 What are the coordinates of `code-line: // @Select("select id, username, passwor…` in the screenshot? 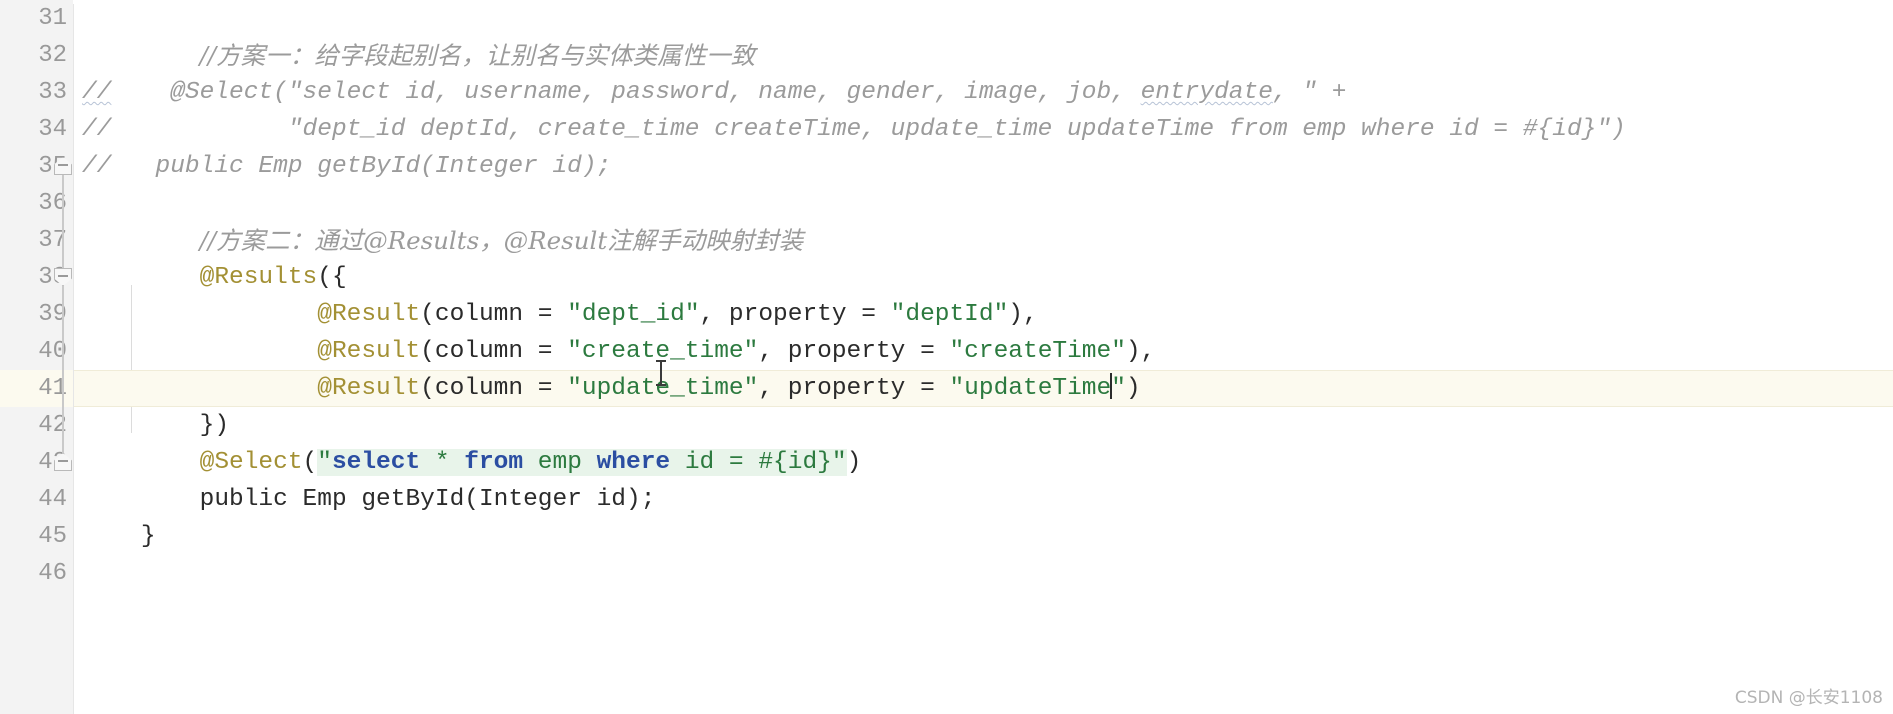 It's located at (983, 92).